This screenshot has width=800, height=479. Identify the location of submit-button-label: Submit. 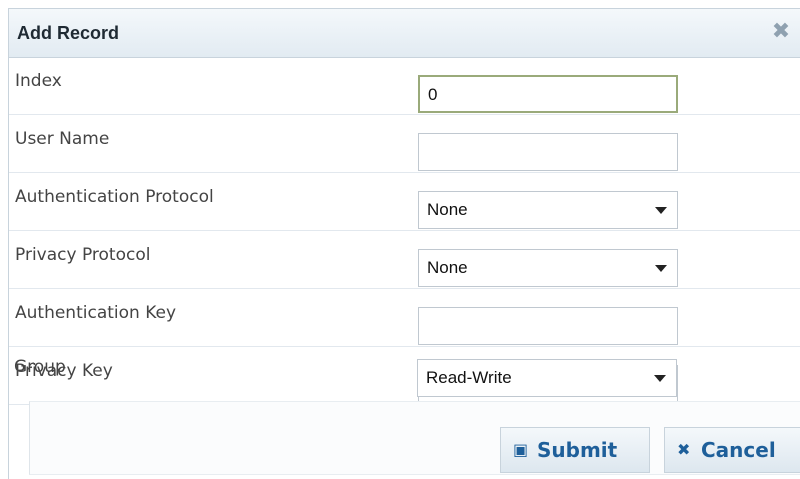
(577, 450).